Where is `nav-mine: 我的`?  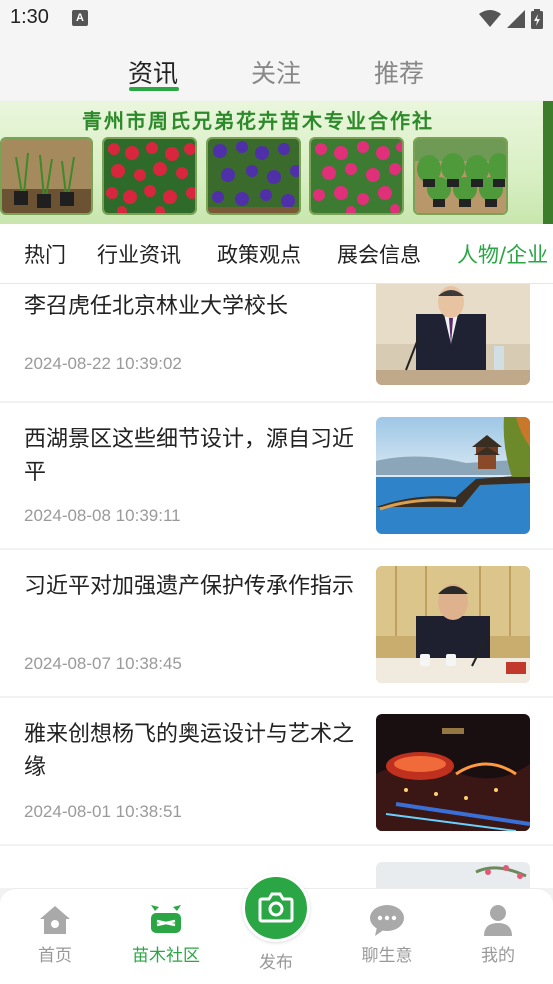
nav-mine: 我的 is located at coordinates (498, 934).